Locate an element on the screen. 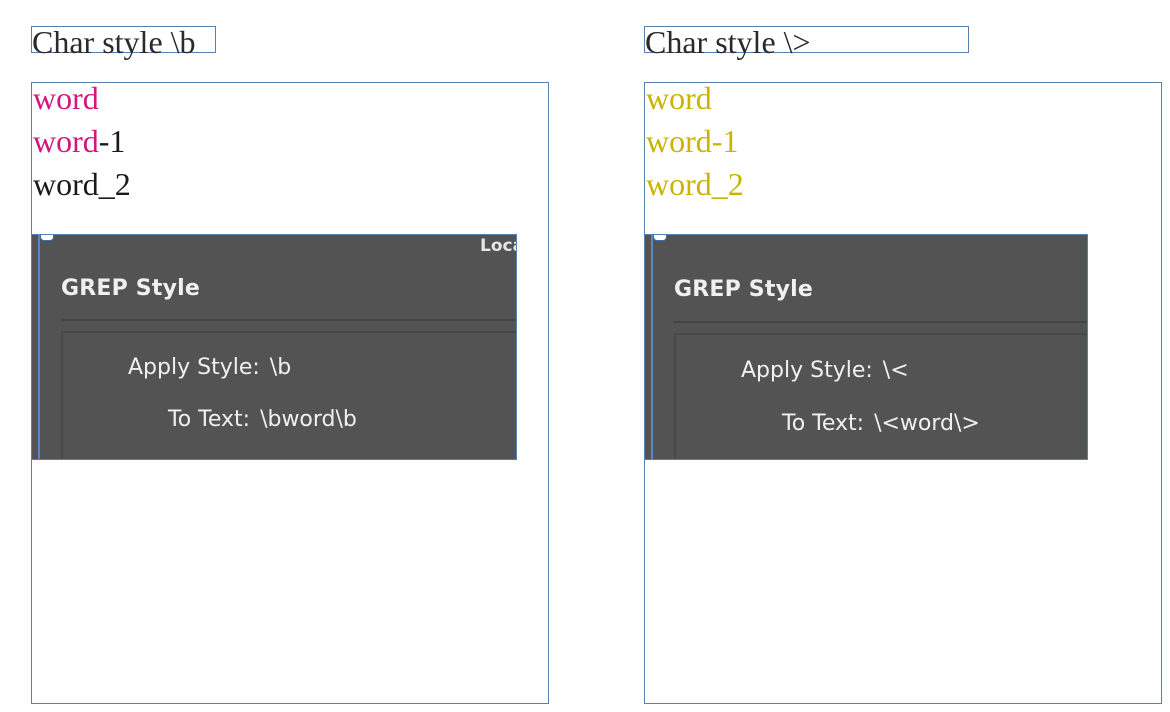  left-line-1: word is located at coordinates (66, 98).